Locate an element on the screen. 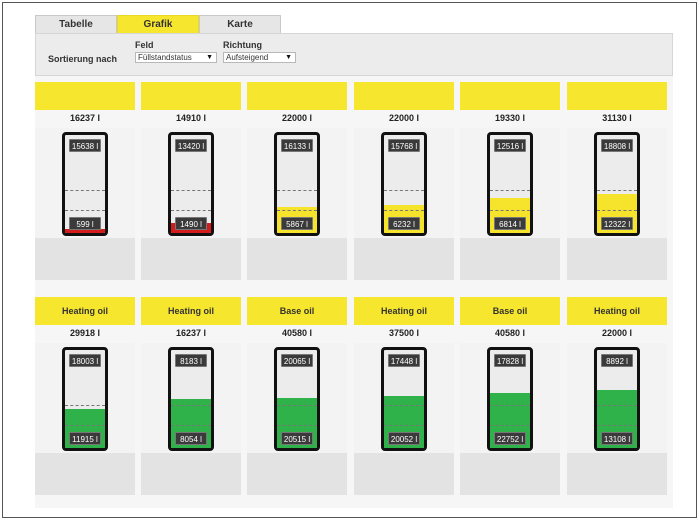 The width and height of the screenshot is (699, 520). sort-field-select: Füllstandstatus ▼ is located at coordinates (176, 57).